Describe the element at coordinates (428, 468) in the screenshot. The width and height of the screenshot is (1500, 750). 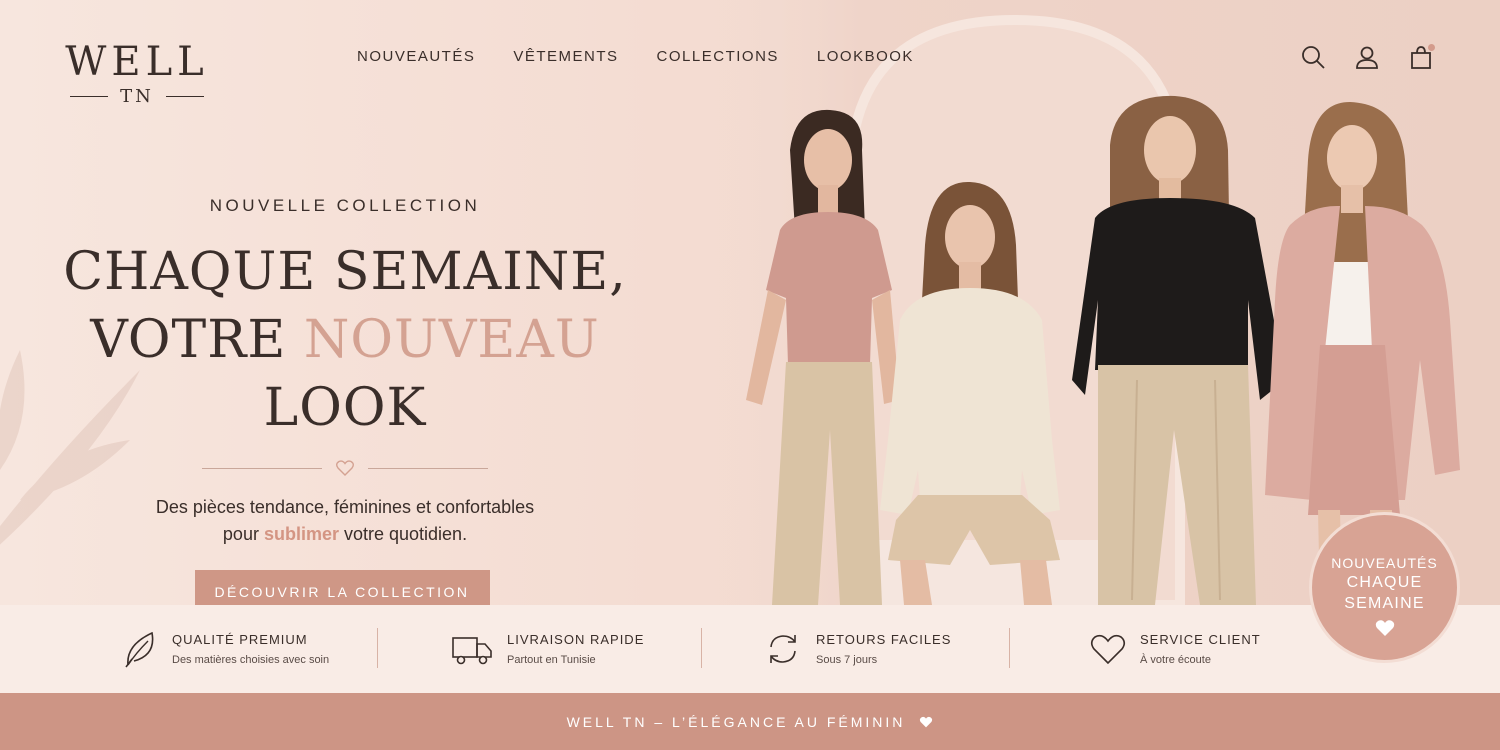
I see `divider-line-right` at that location.